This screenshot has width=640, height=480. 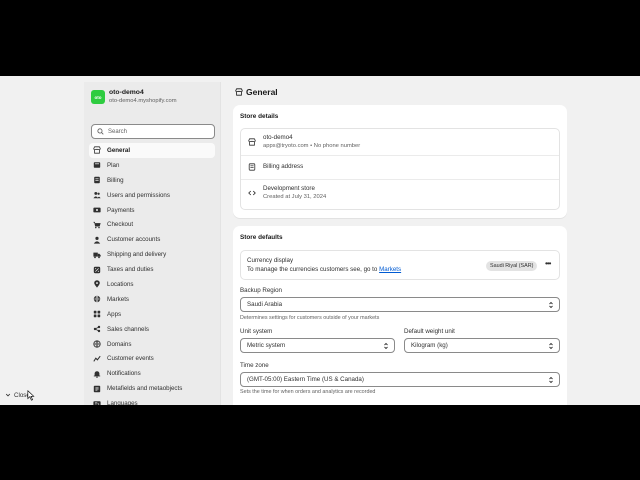 I want to click on payments-icon, so click(x=97, y=210).